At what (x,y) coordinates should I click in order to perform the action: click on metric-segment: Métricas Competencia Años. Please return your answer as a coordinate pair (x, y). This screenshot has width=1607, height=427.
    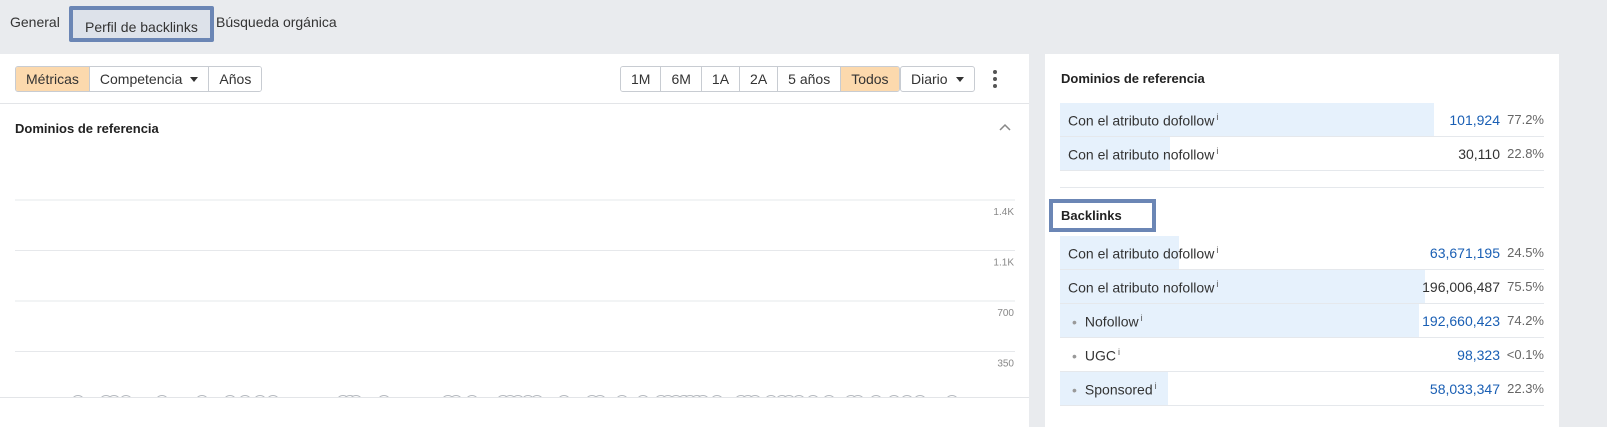
    Looking at the image, I should click on (139, 79).